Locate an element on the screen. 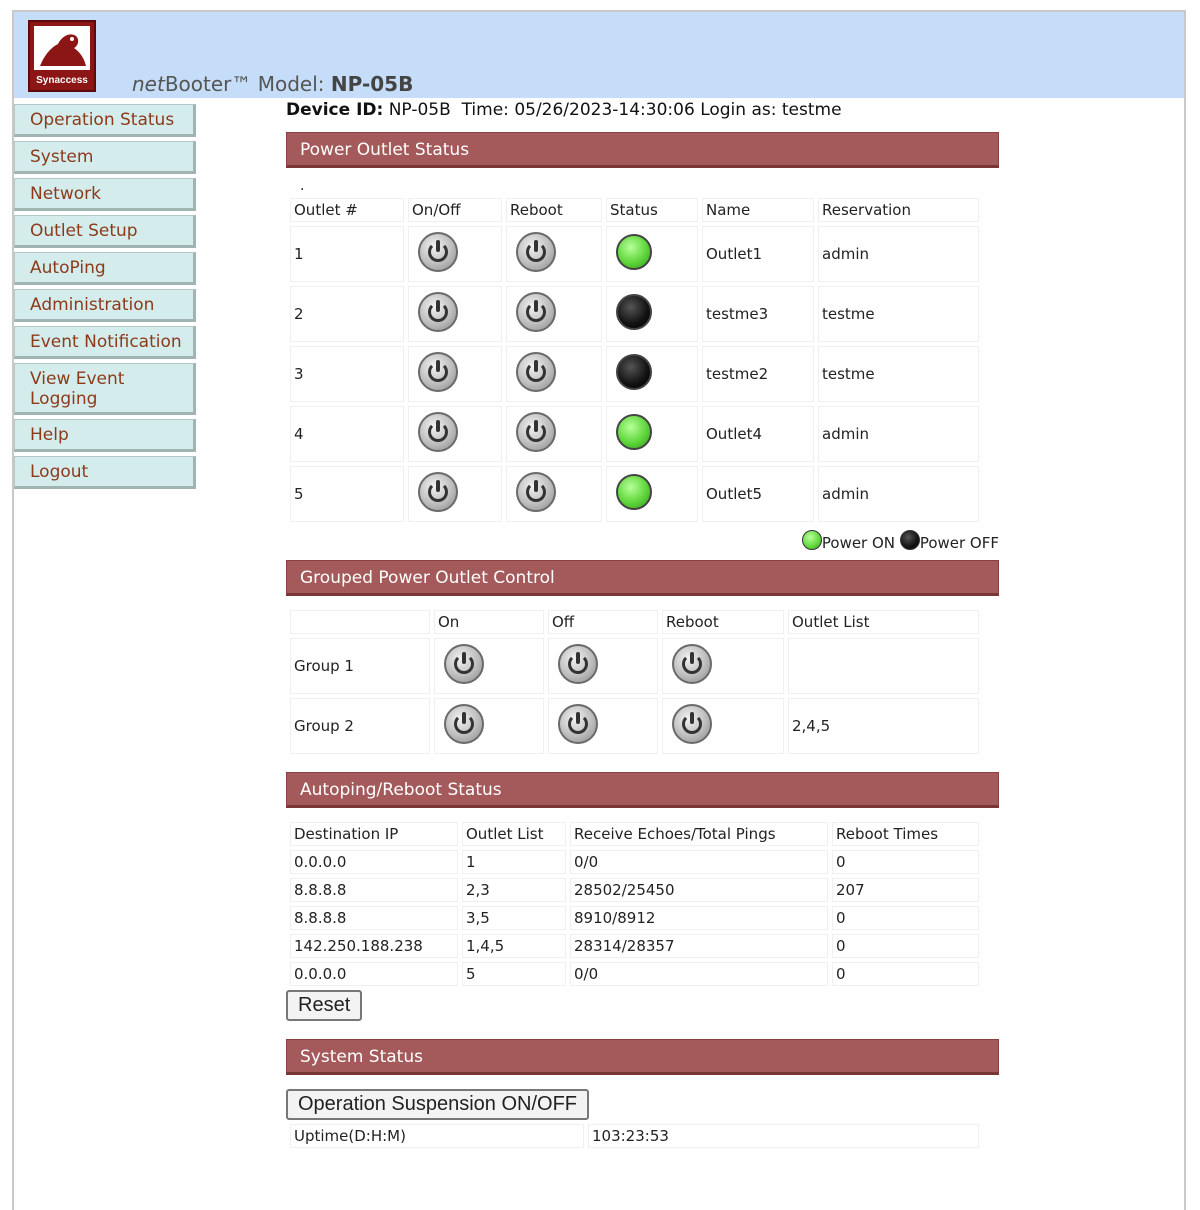  outlet-row: 1 Outlet1 admin is located at coordinates (634, 254).